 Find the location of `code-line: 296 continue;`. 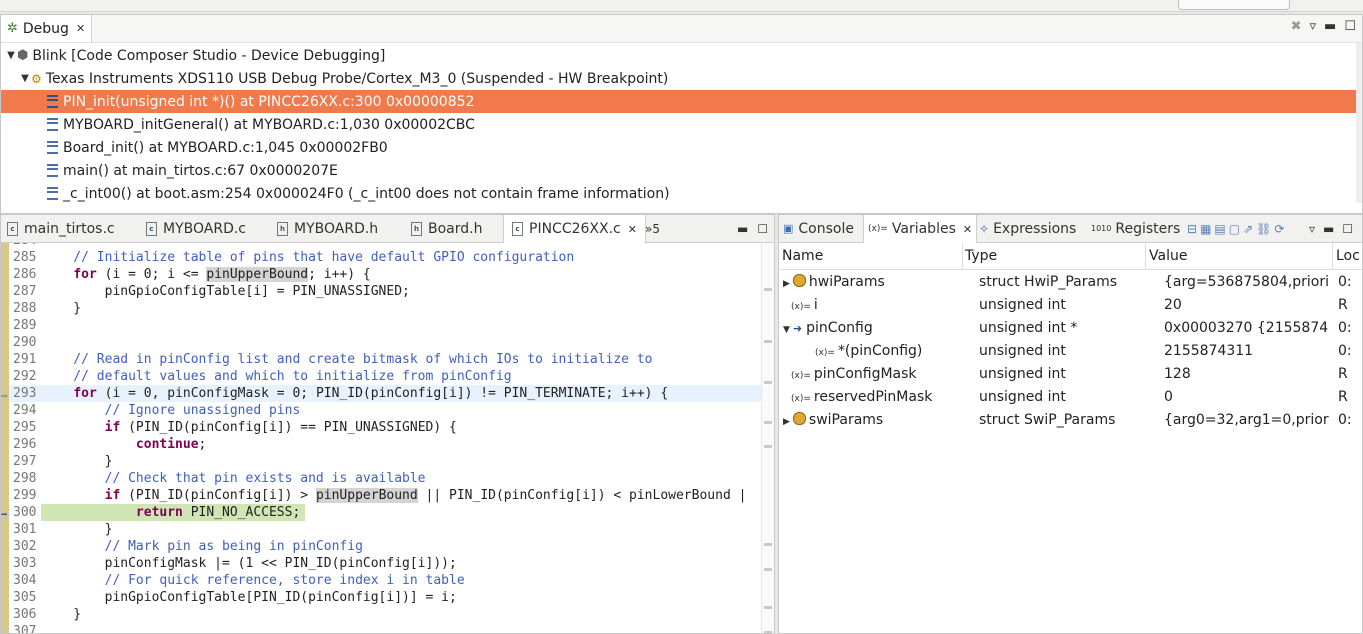

code-line: 296 continue; is located at coordinates (381, 444).